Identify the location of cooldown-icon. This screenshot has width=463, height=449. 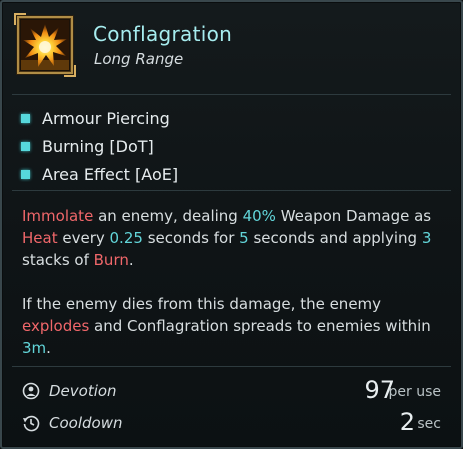
(31, 423).